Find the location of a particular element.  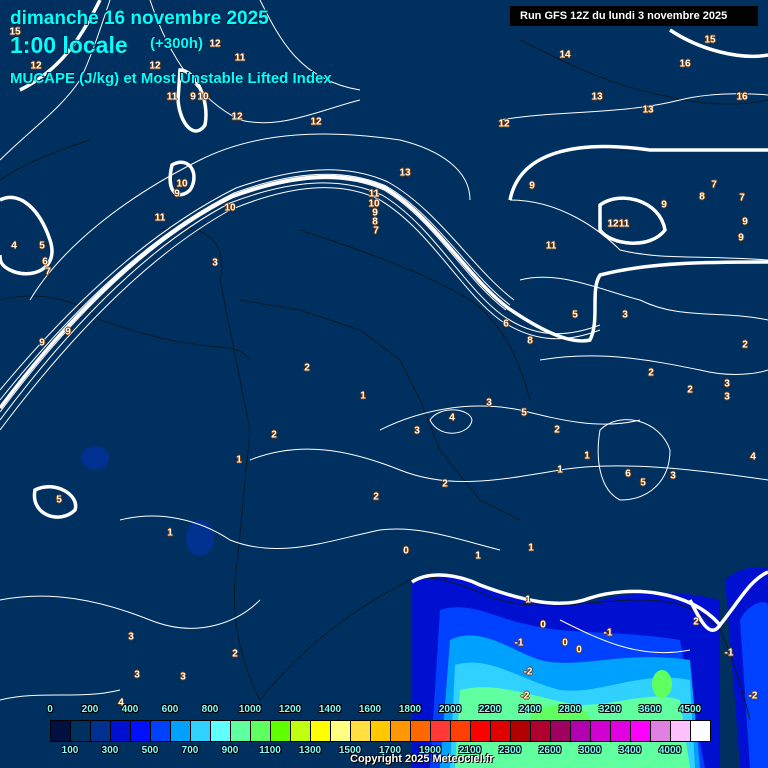

colorbar-tick-label: 900 is located at coordinates (230, 750).